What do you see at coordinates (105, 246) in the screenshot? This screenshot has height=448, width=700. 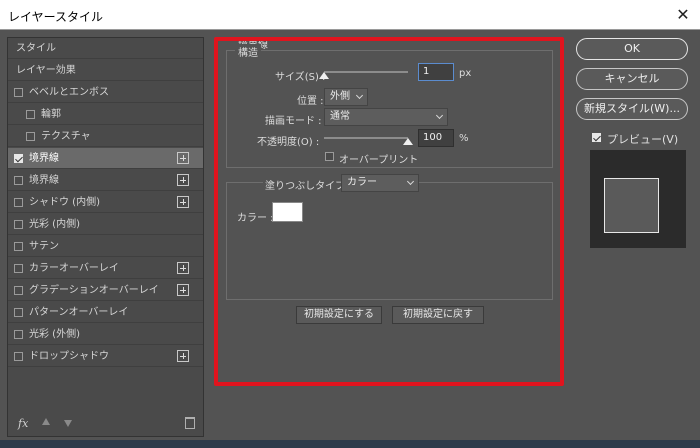 I see `sidebar-item: サテン` at bounding box center [105, 246].